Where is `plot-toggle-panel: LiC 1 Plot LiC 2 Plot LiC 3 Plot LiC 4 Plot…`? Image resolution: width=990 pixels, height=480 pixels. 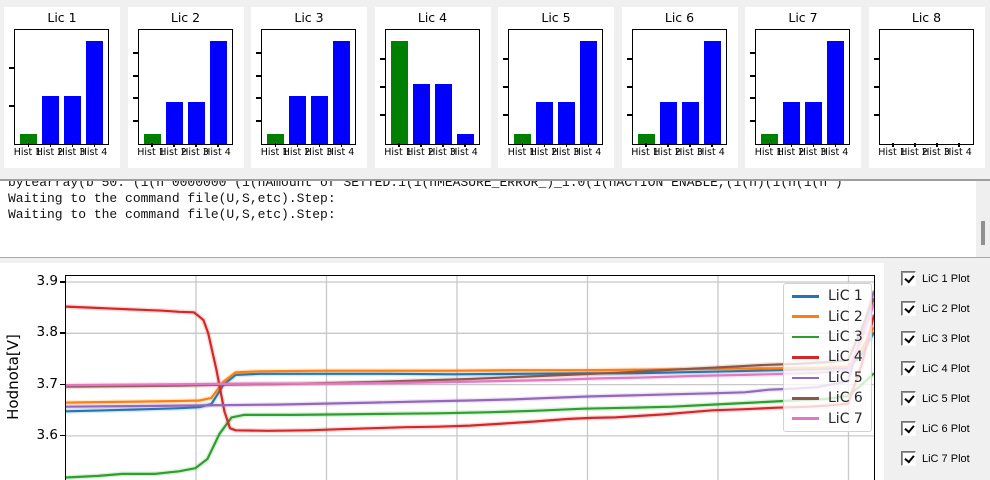
plot-toggle-panel: LiC 1 Plot LiC 2 Plot LiC 3 Plot LiC 4 Plot… is located at coordinates (937, 370).